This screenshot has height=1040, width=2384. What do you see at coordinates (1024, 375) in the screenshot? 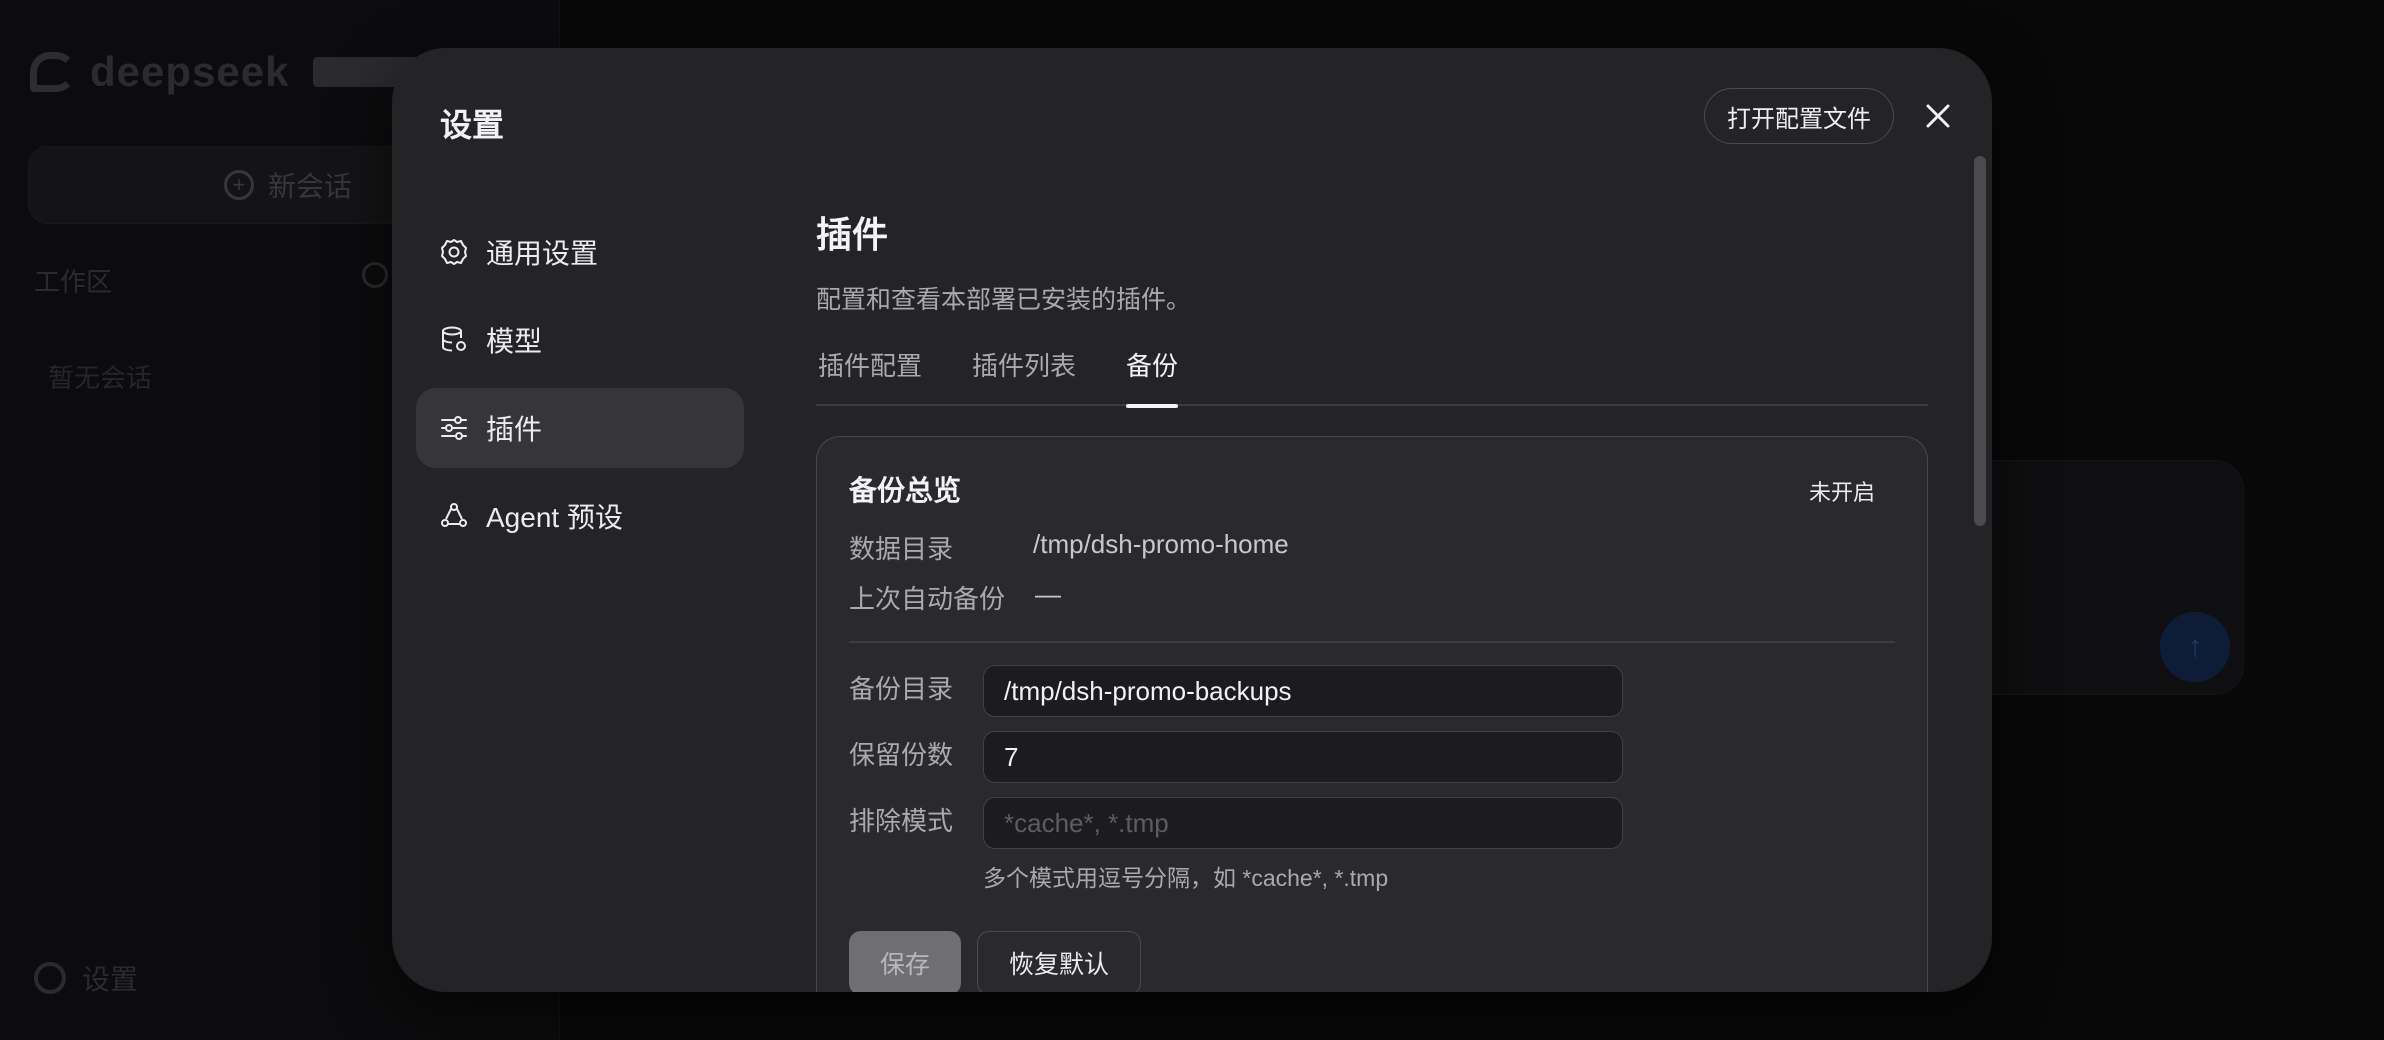
I see `tab-plugin-list: 插件列表` at bounding box center [1024, 375].